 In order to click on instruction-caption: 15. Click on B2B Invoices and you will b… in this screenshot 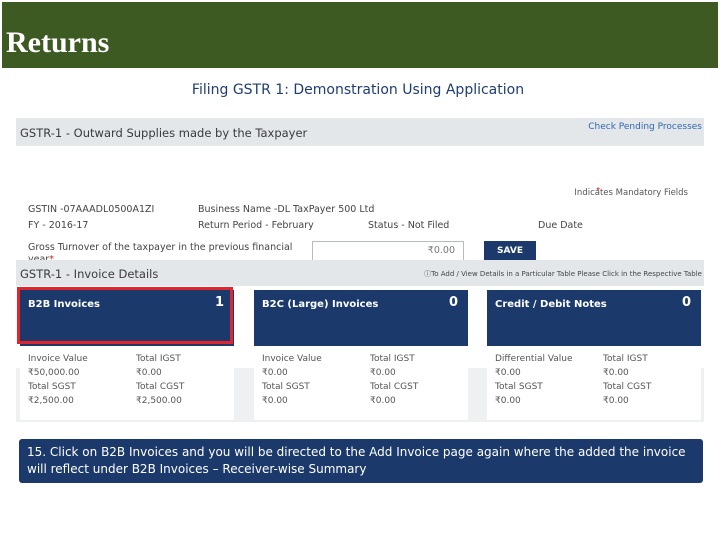, I will do `click(361, 461)`.